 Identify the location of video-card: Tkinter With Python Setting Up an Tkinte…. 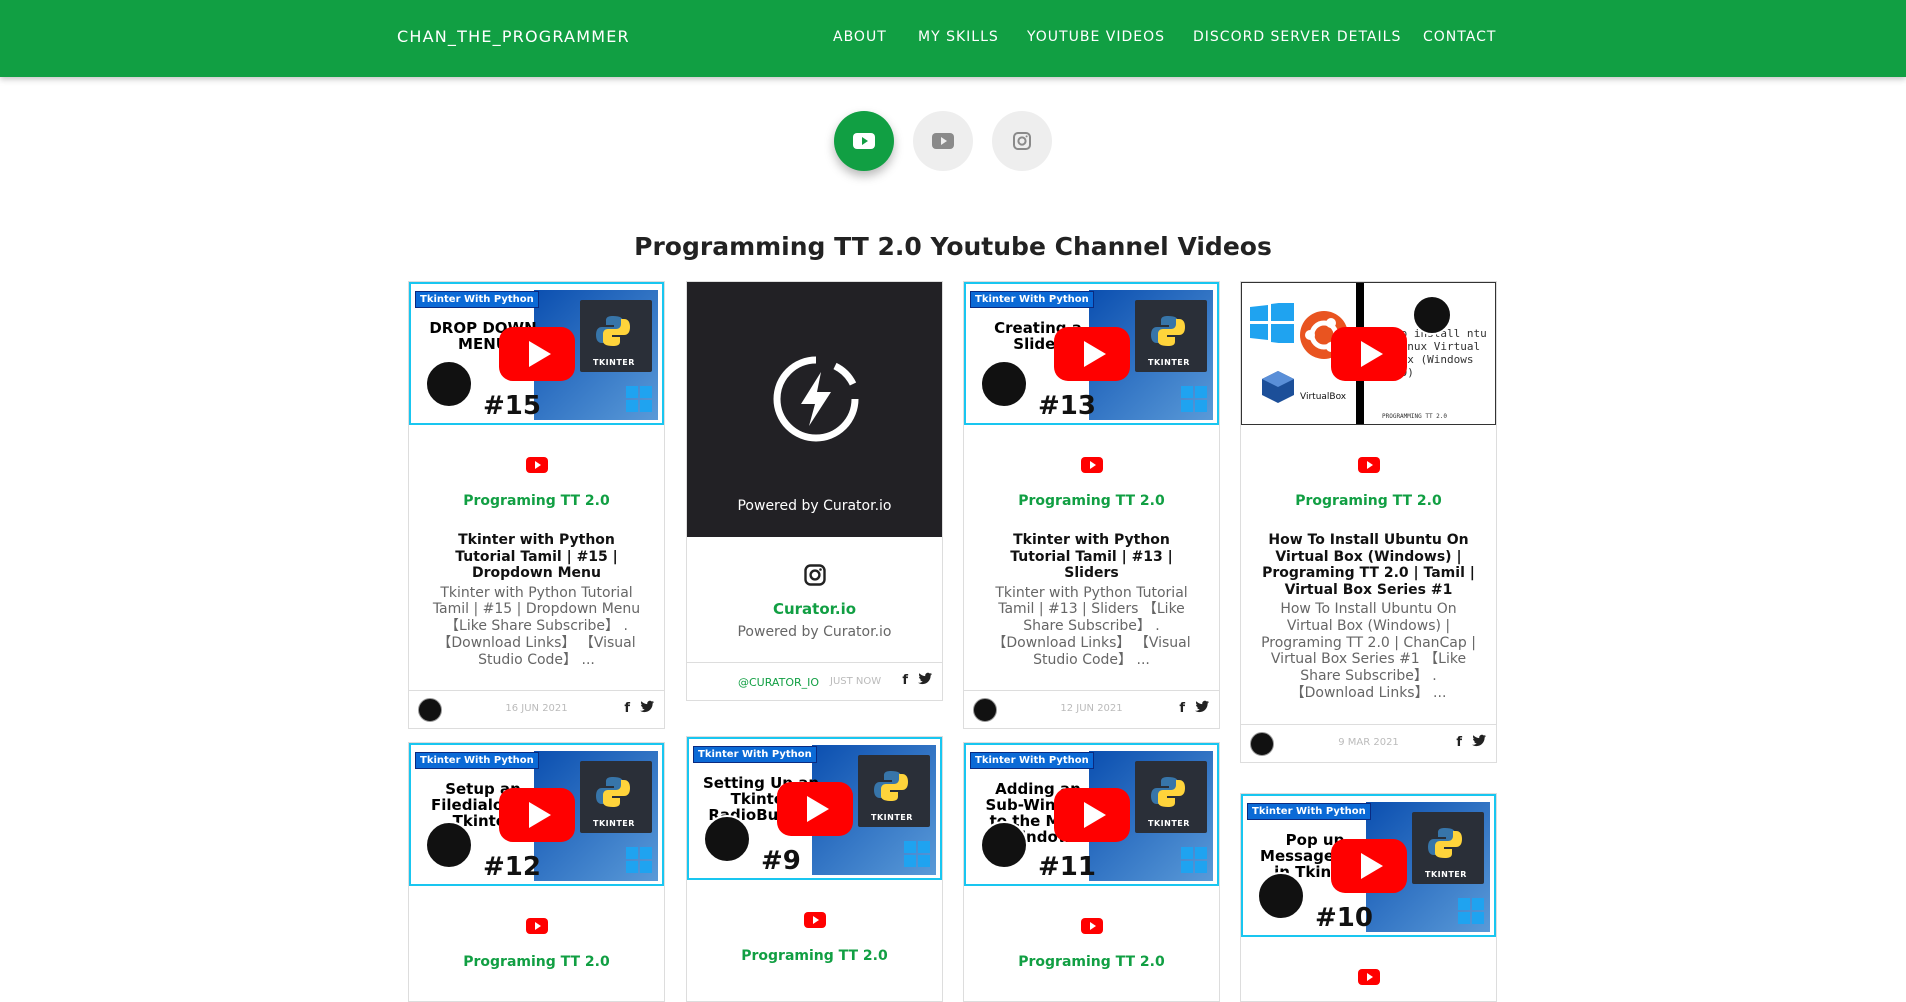
(814, 869).